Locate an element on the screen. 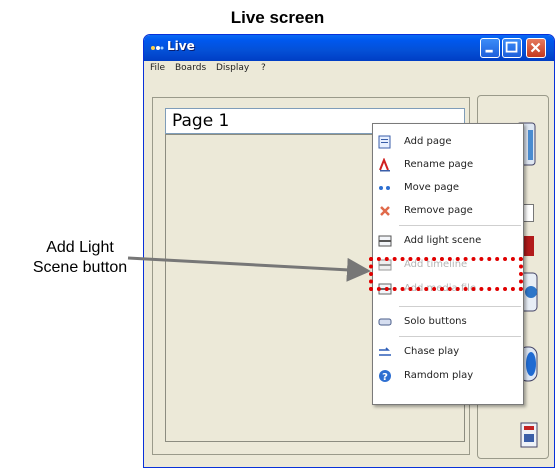  menu-bar: File Boards Display ? is located at coordinates (349, 70).